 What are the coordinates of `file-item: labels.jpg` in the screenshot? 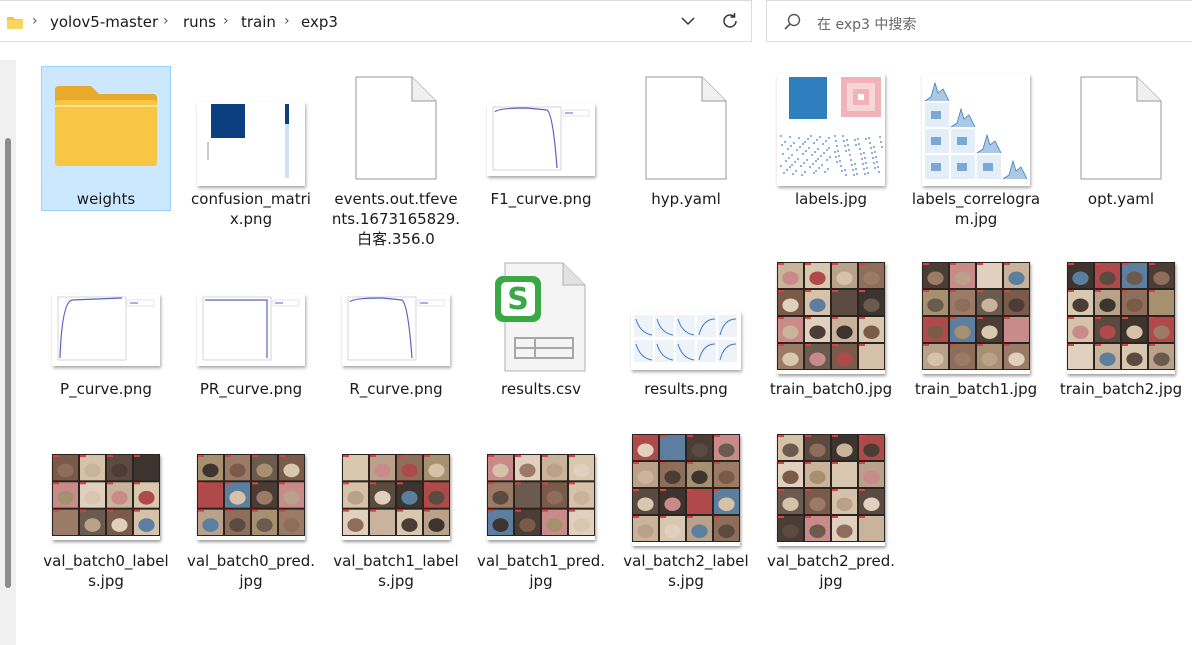 It's located at (831, 141).